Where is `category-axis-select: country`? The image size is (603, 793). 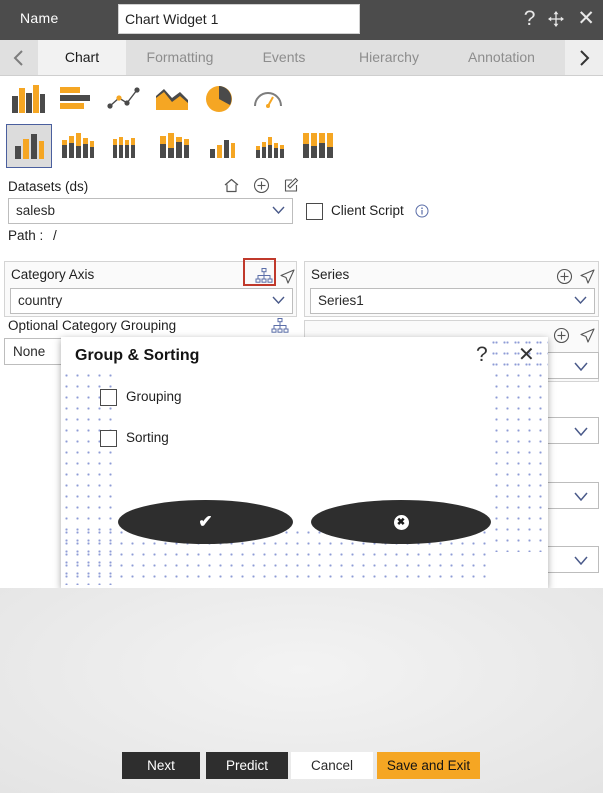
category-axis-select: country is located at coordinates (151, 301).